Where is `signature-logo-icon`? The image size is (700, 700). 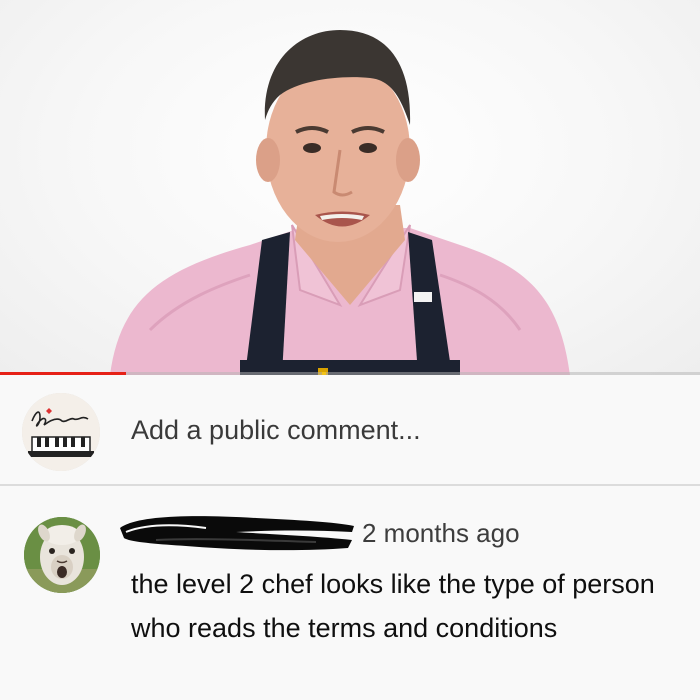
signature-logo-icon is located at coordinates (61, 432).